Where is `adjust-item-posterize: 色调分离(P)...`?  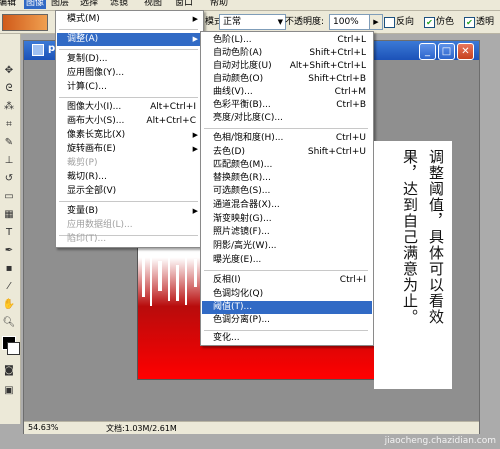 adjust-item-posterize: 色调分离(P)... is located at coordinates (287, 320).